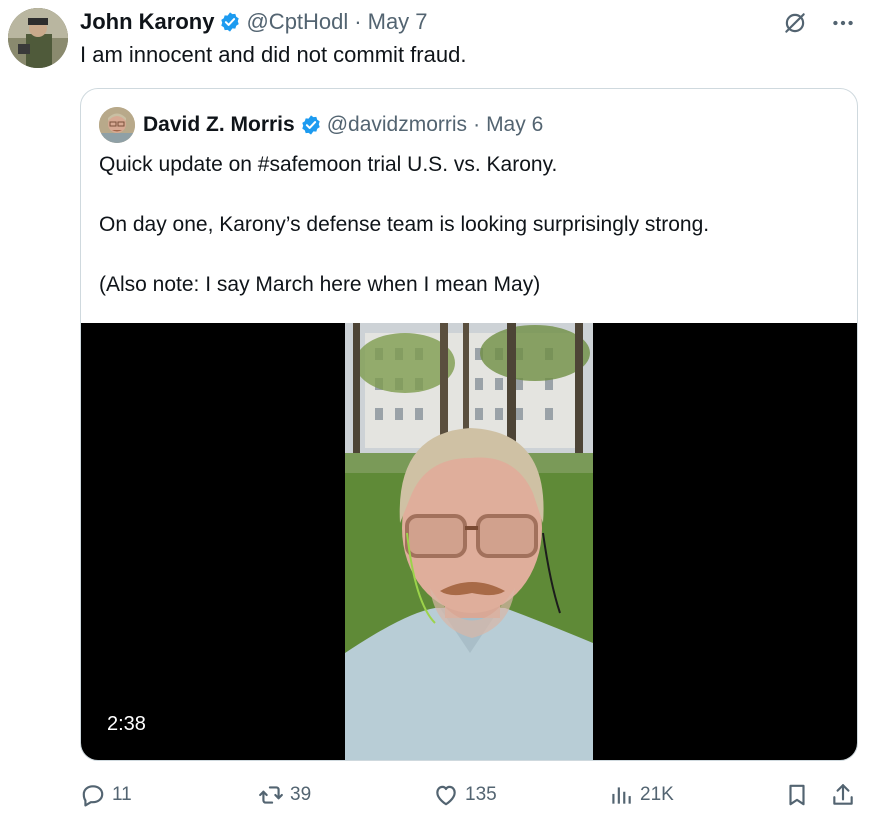 Image resolution: width=874 pixels, height=814 pixels. Describe the element at coordinates (271, 795) in the screenshot. I see `repost-icon` at that location.